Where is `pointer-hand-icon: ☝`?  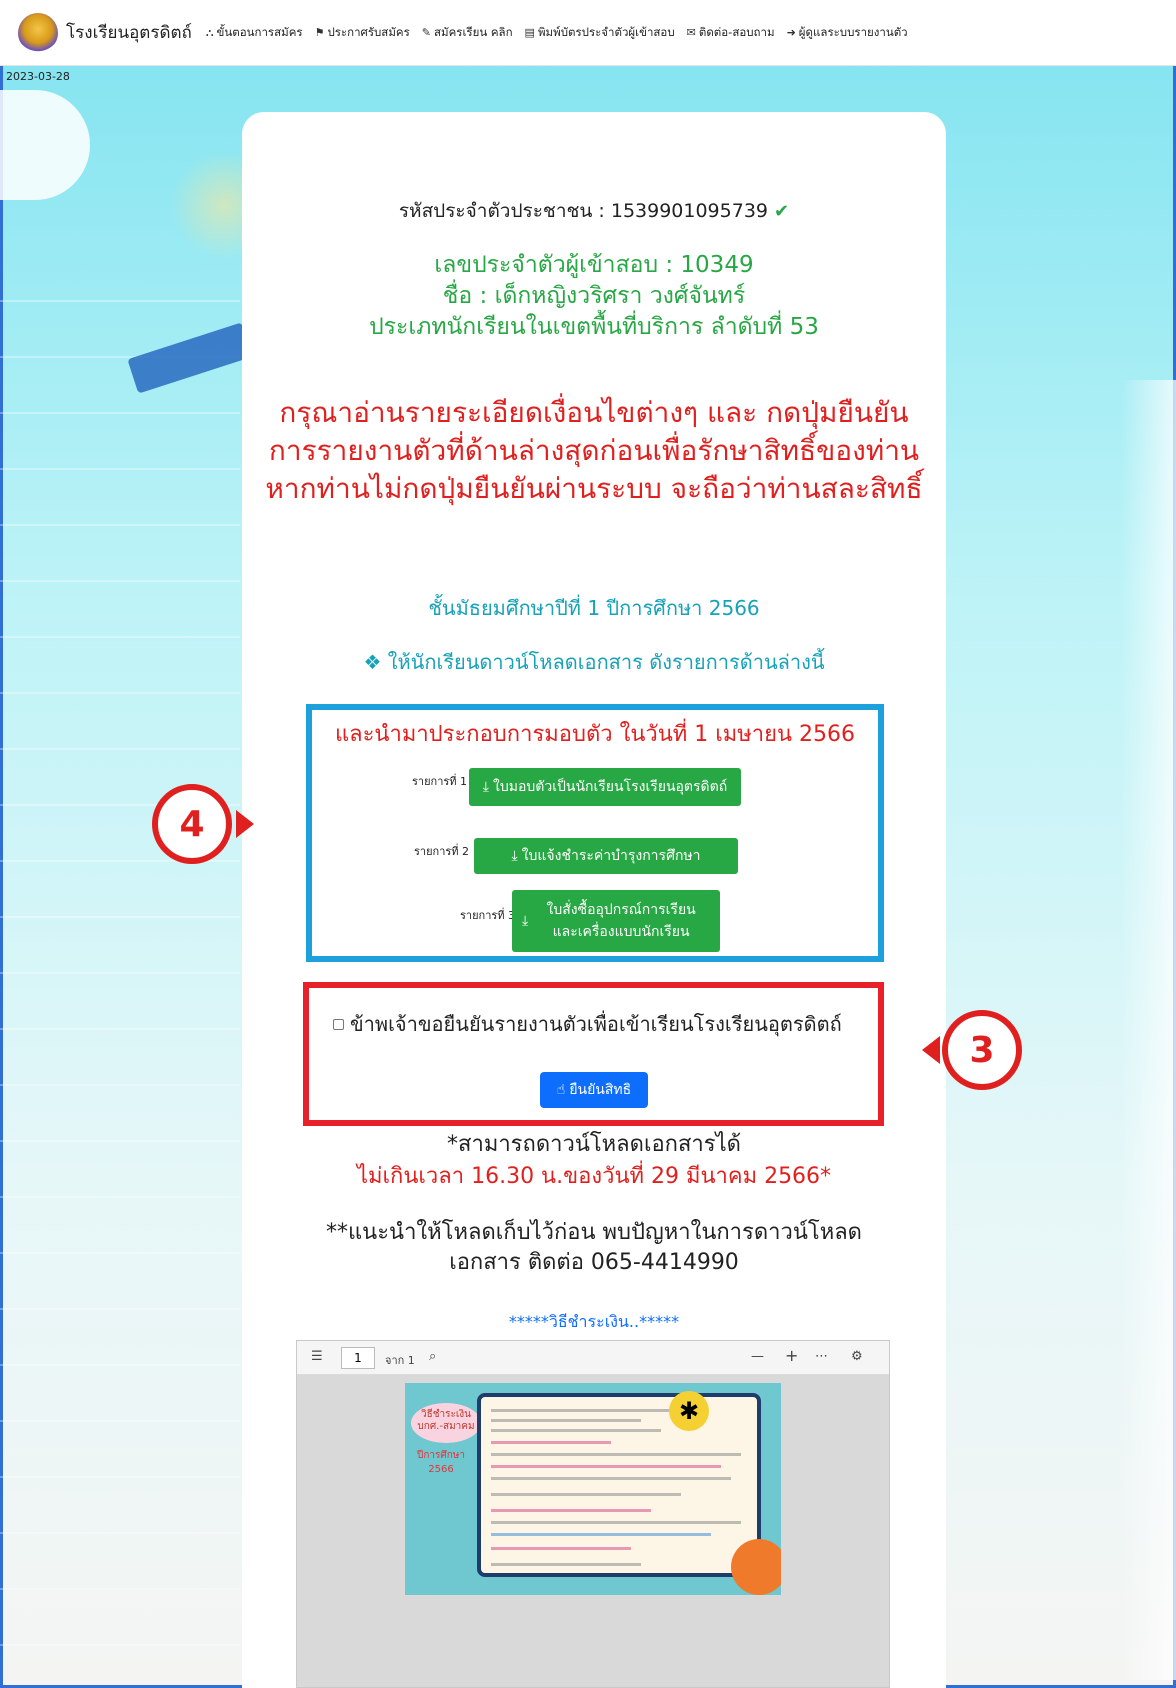
pointer-hand-icon: ☝ is located at coordinates (561, 1090).